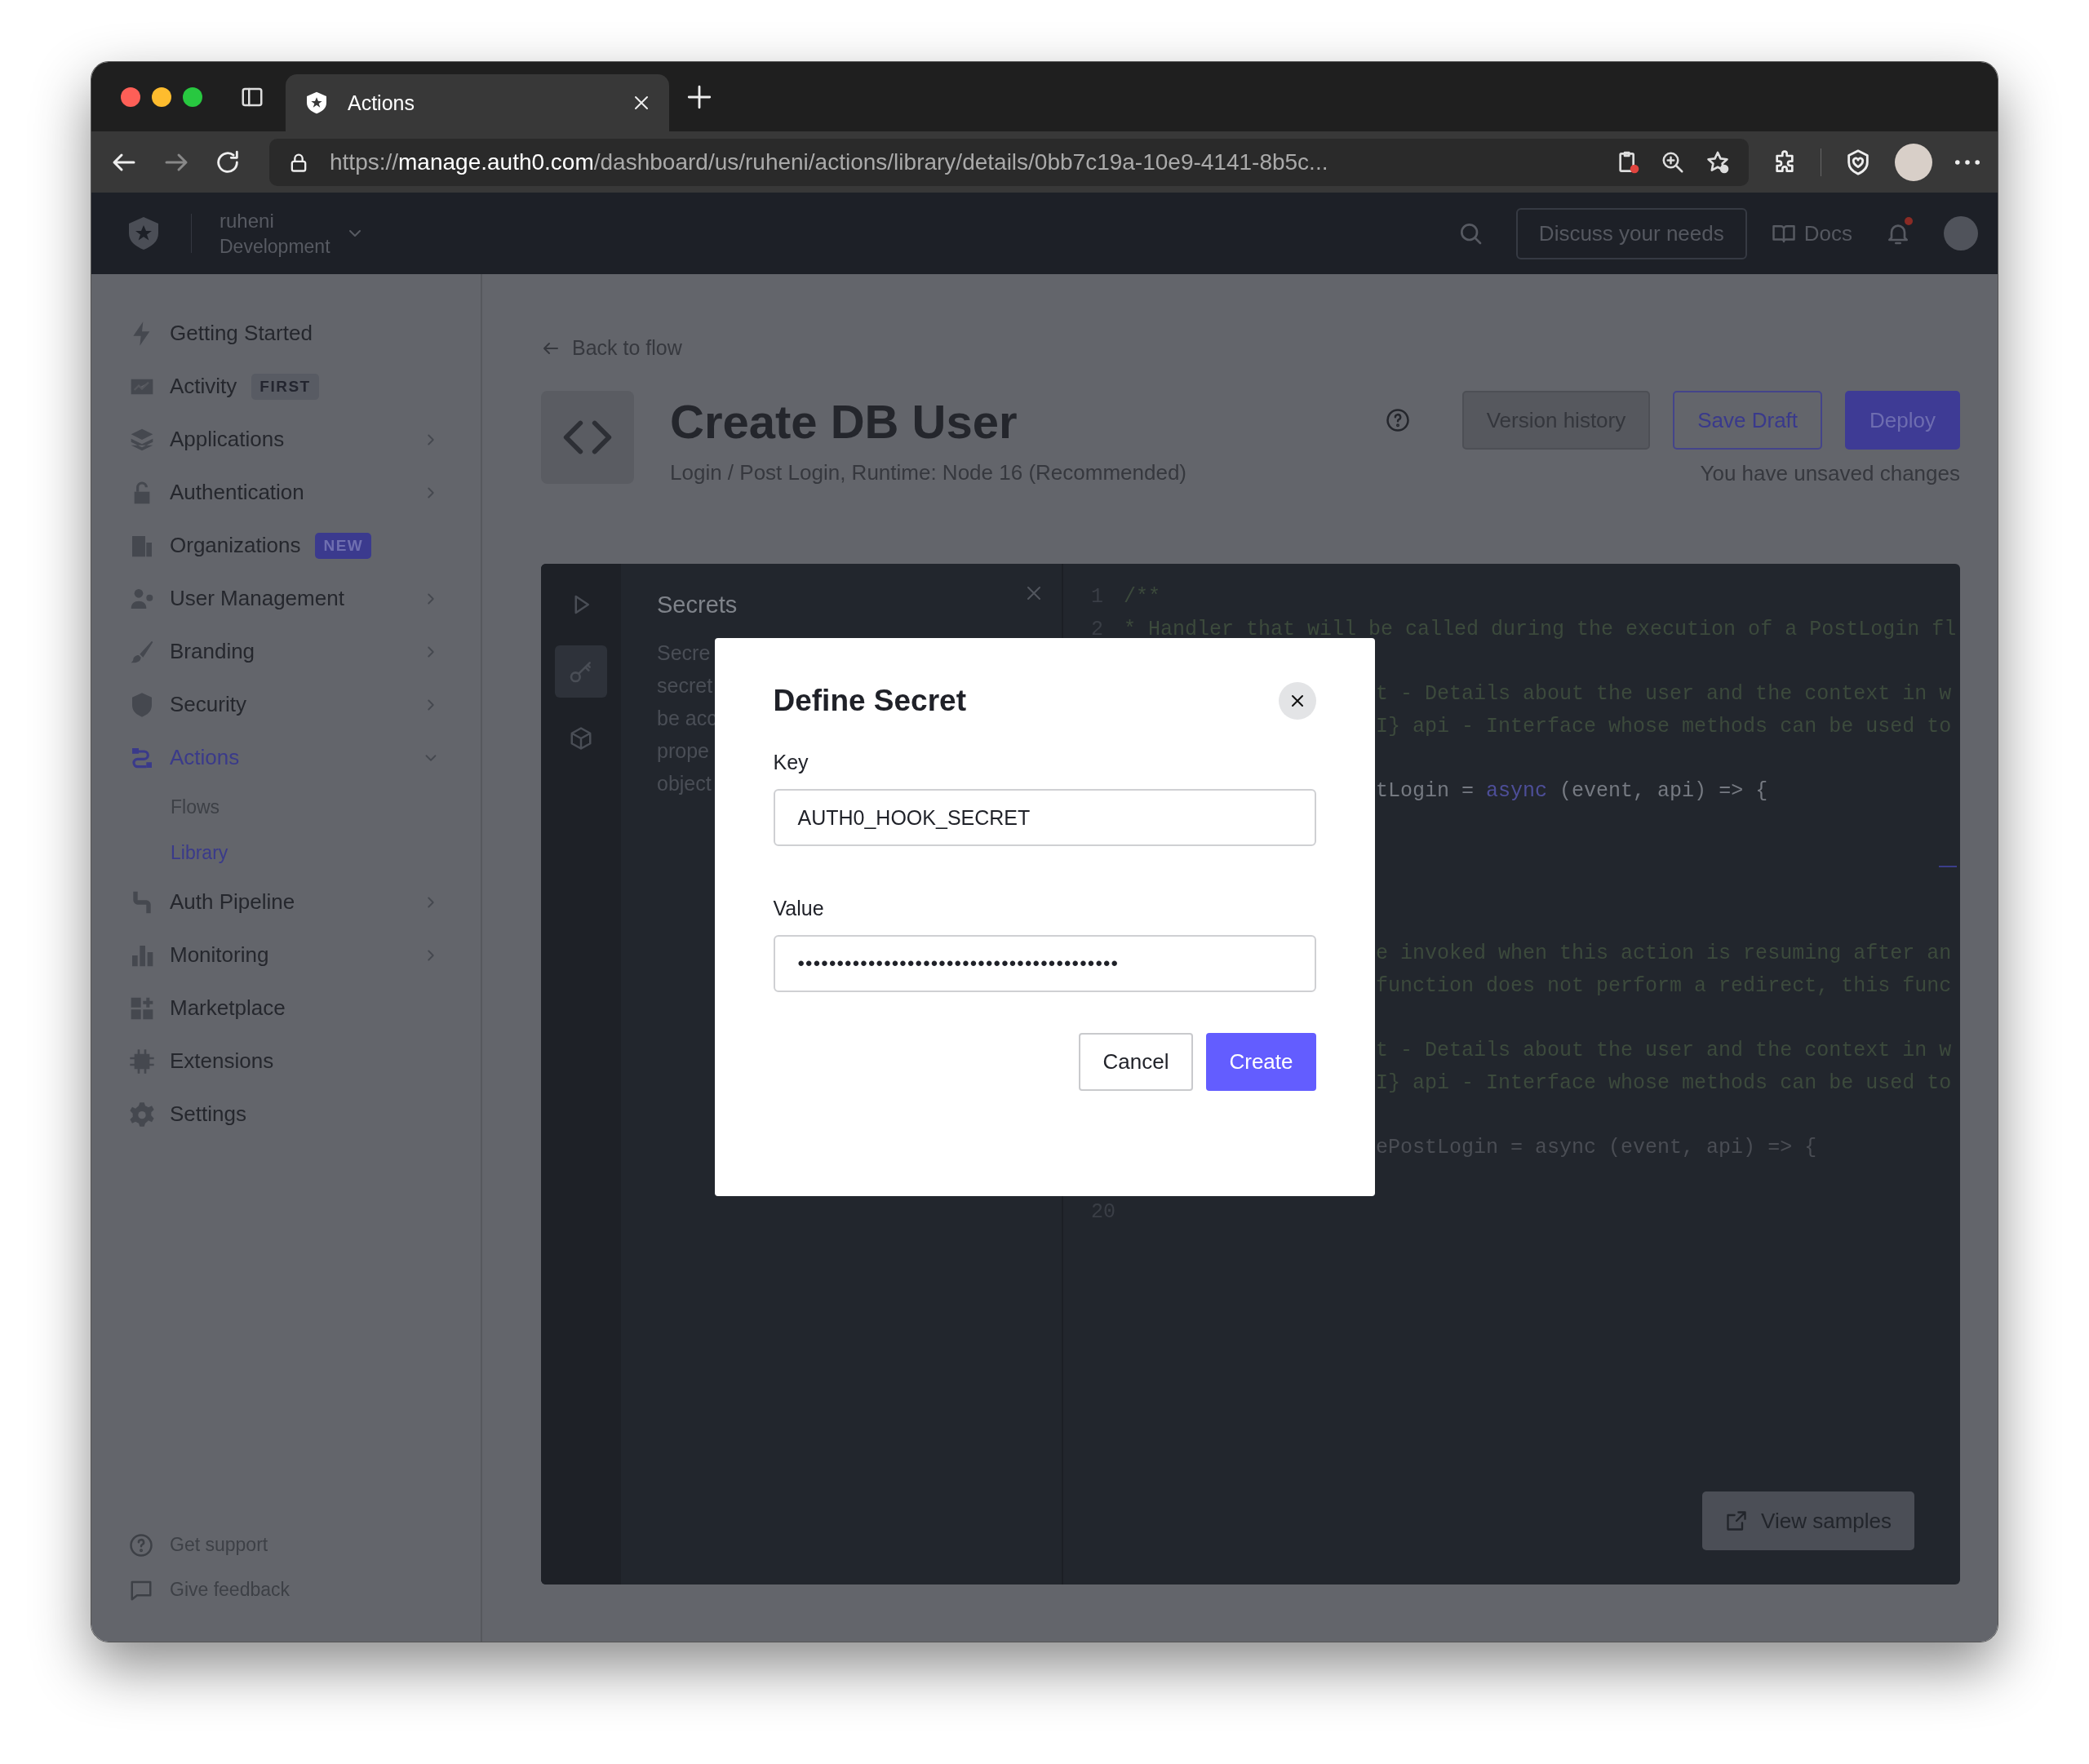  I want to click on sidebar-item: Marketplace, so click(284, 1008).